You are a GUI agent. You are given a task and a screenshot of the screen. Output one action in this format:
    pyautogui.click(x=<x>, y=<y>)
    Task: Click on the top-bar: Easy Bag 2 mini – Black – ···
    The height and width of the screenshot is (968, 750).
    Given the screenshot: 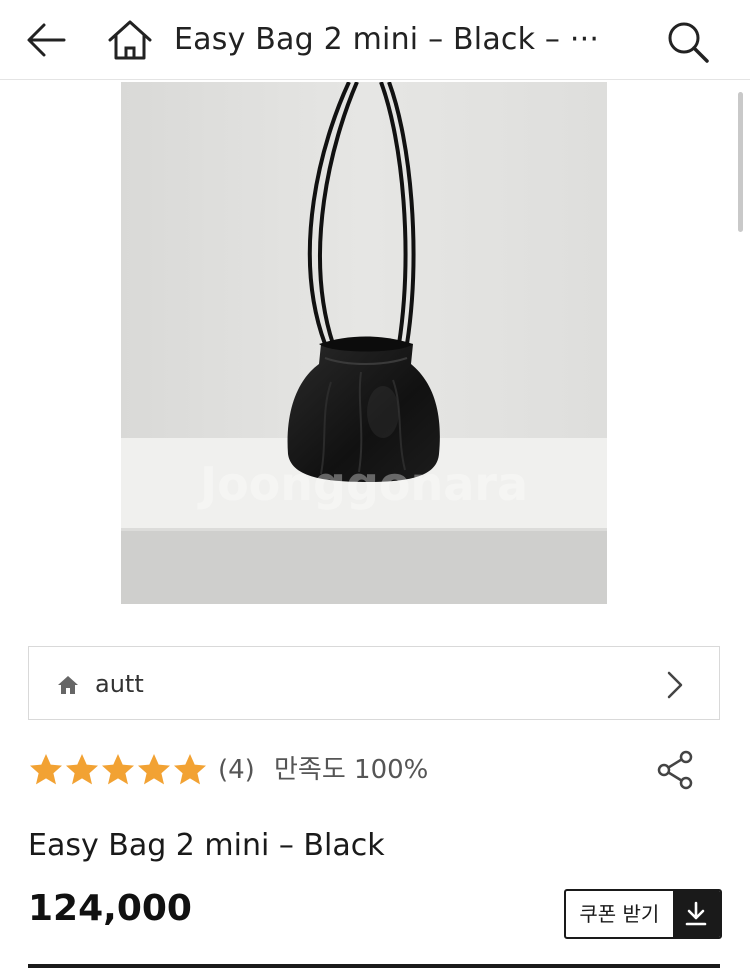 What is the action you would take?
    pyautogui.click(x=375, y=40)
    